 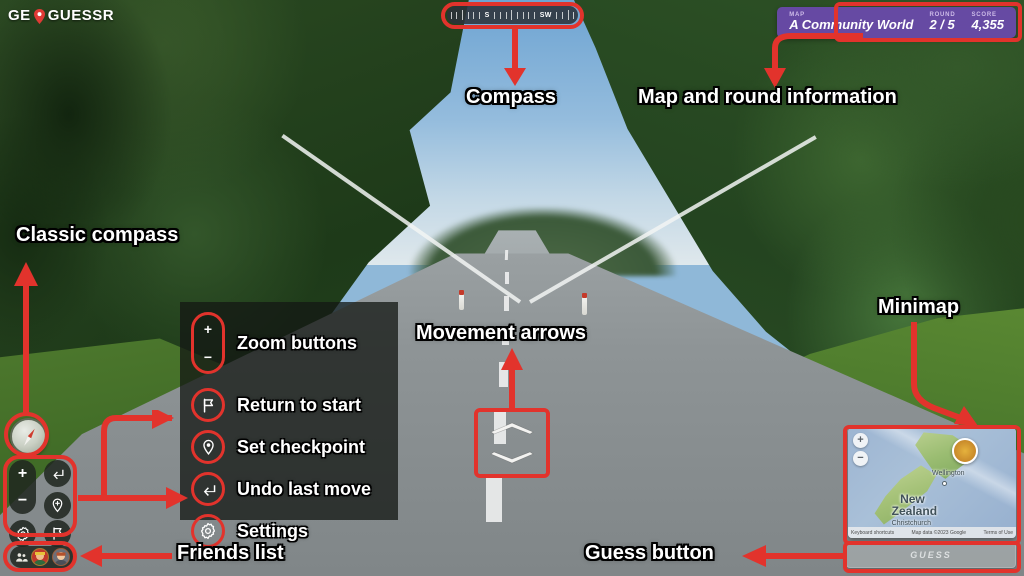 What do you see at coordinates (512, 458) in the screenshot?
I see `chevron-down-icon` at bounding box center [512, 458].